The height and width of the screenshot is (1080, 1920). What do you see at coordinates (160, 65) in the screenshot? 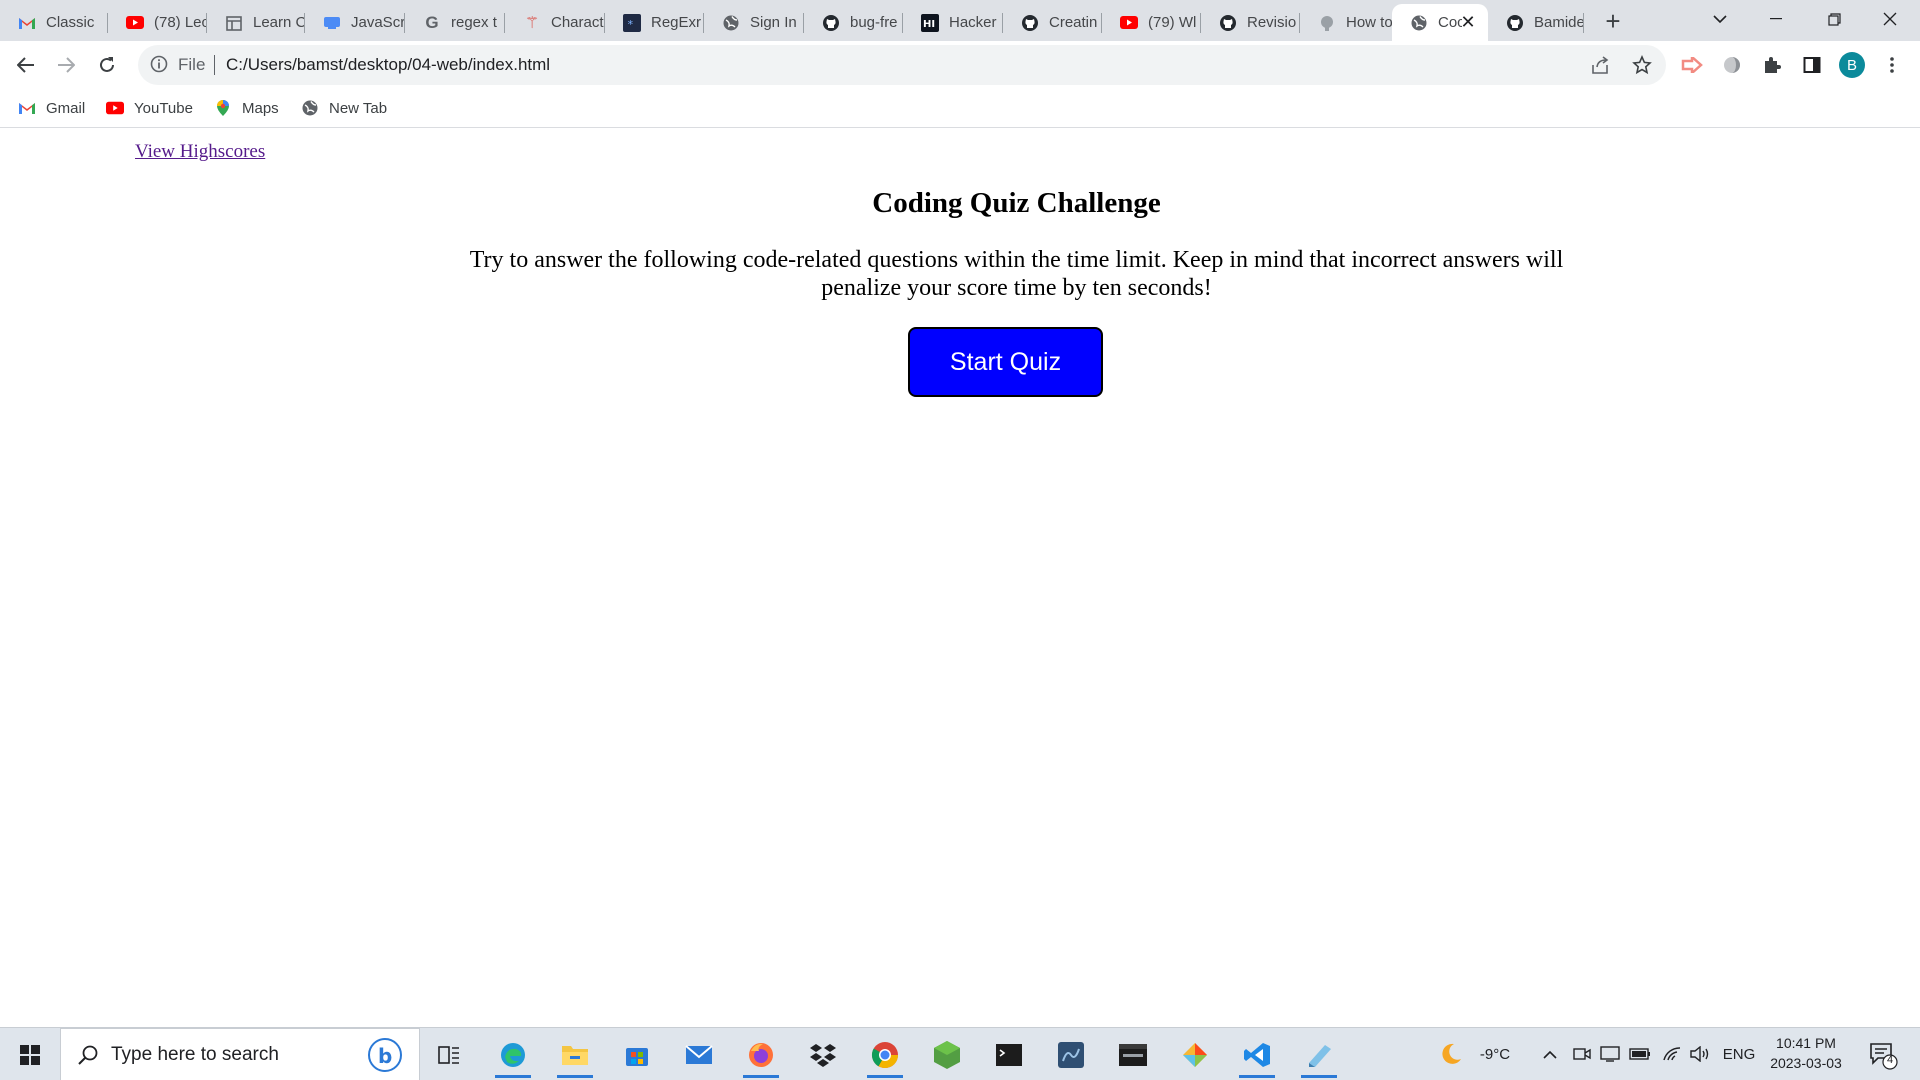
I see `site-info-icon` at bounding box center [160, 65].